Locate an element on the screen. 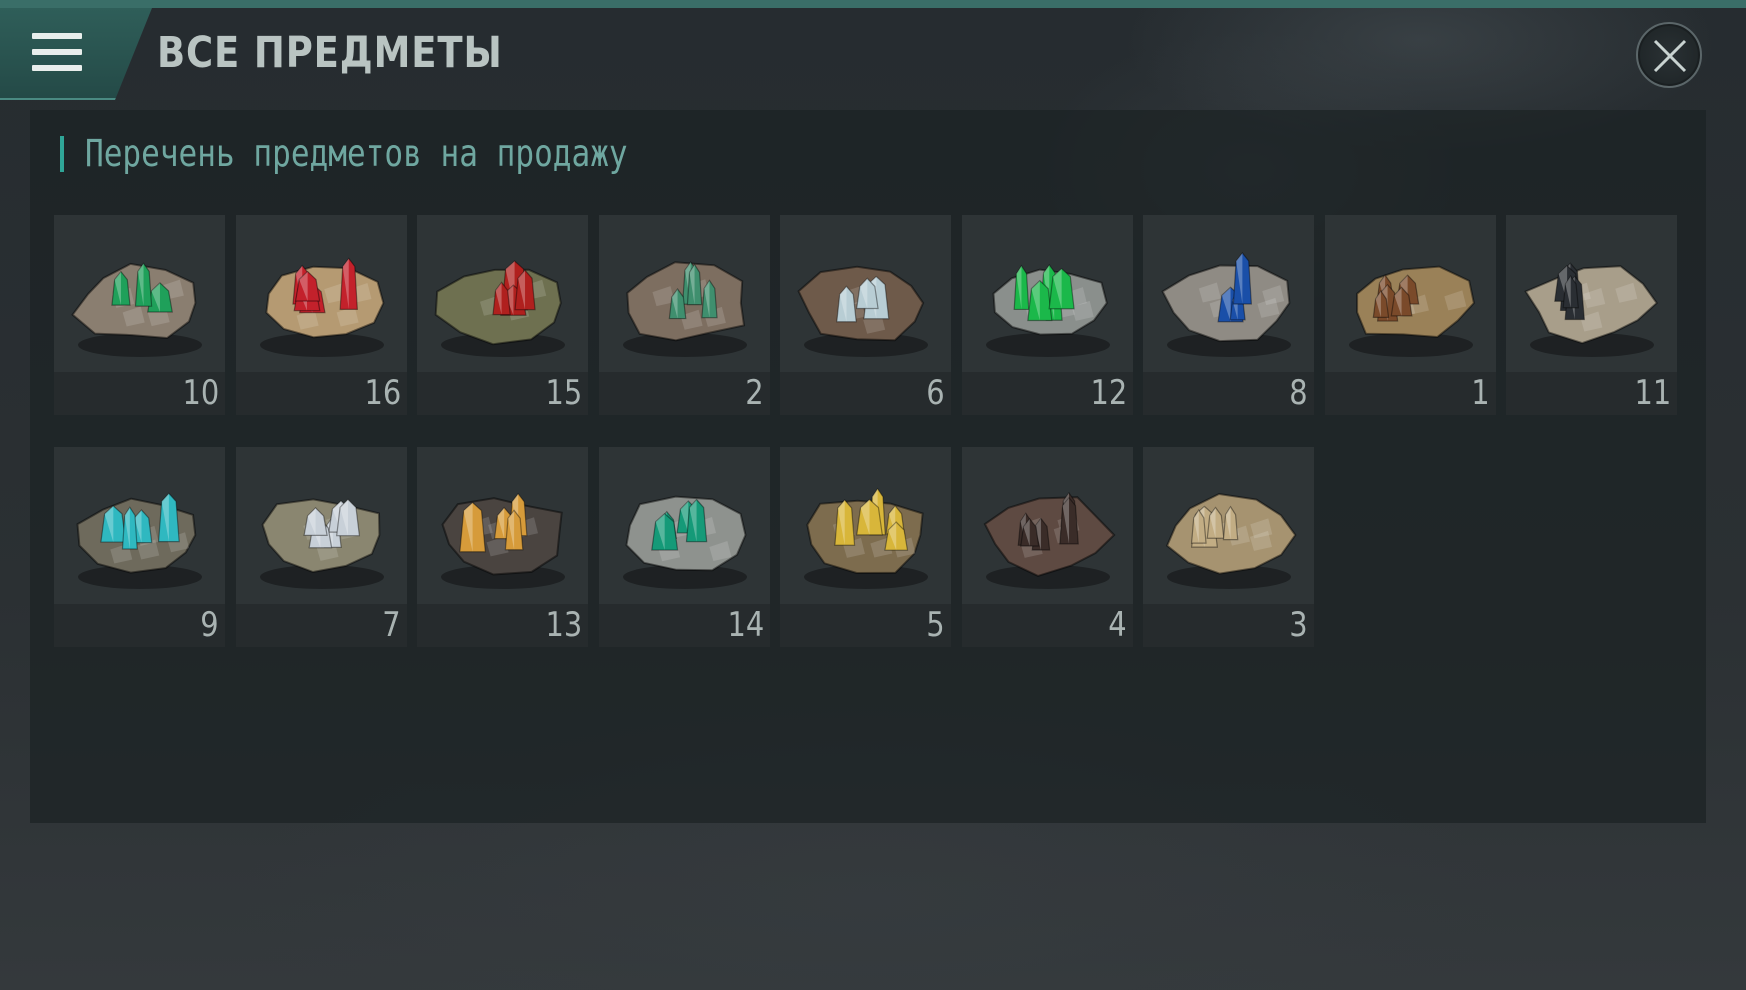 The width and height of the screenshot is (1746, 990). grey-emerald-ore-icon is located at coordinates (1048, 310).